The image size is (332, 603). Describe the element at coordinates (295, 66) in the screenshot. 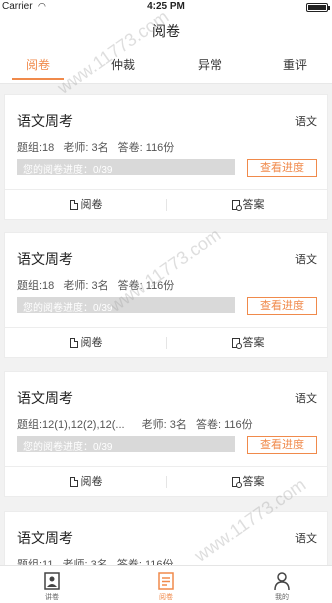

I see `tab-rereview: 重评` at that location.